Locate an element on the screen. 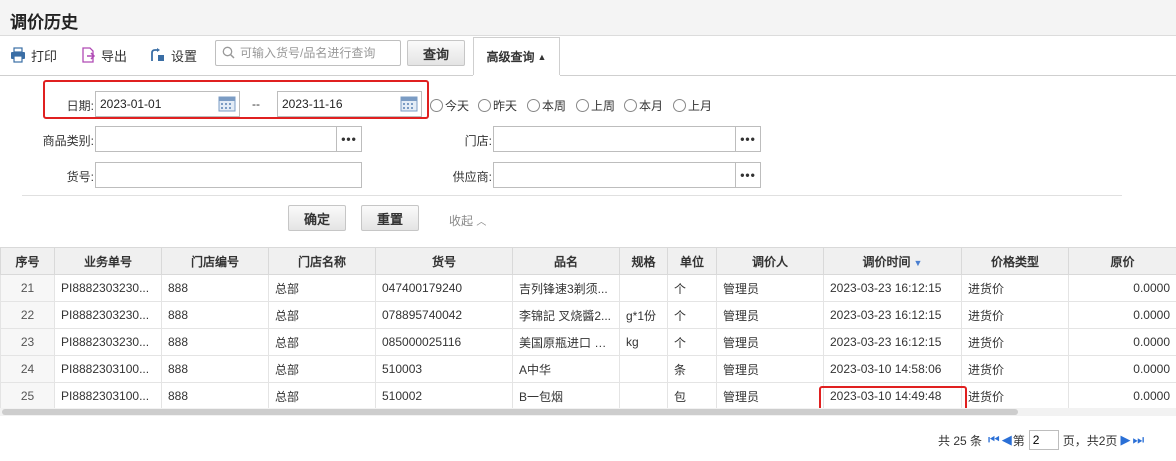 The image size is (1176, 461). table-cell: 23 is located at coordinates (27, 342).